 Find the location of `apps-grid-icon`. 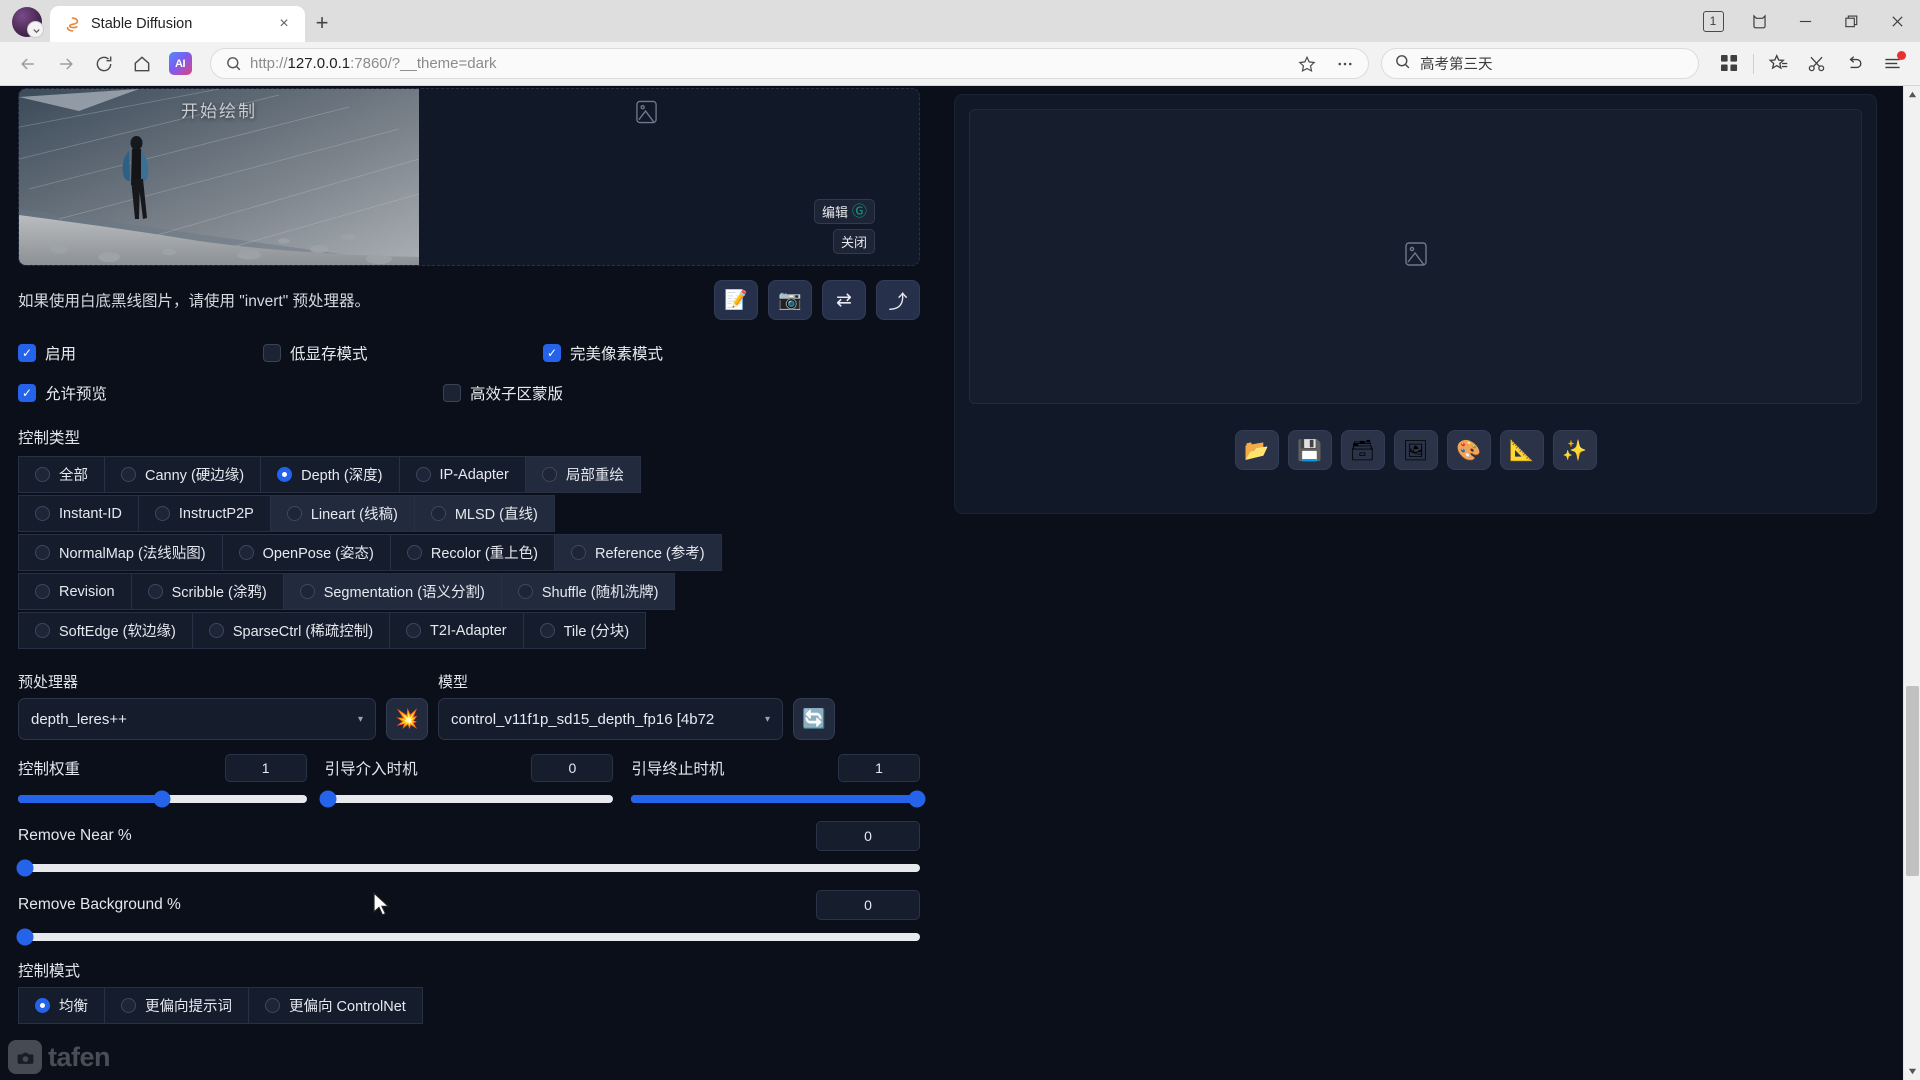

apps-grid-icon is located at coordinates (1729, 64).